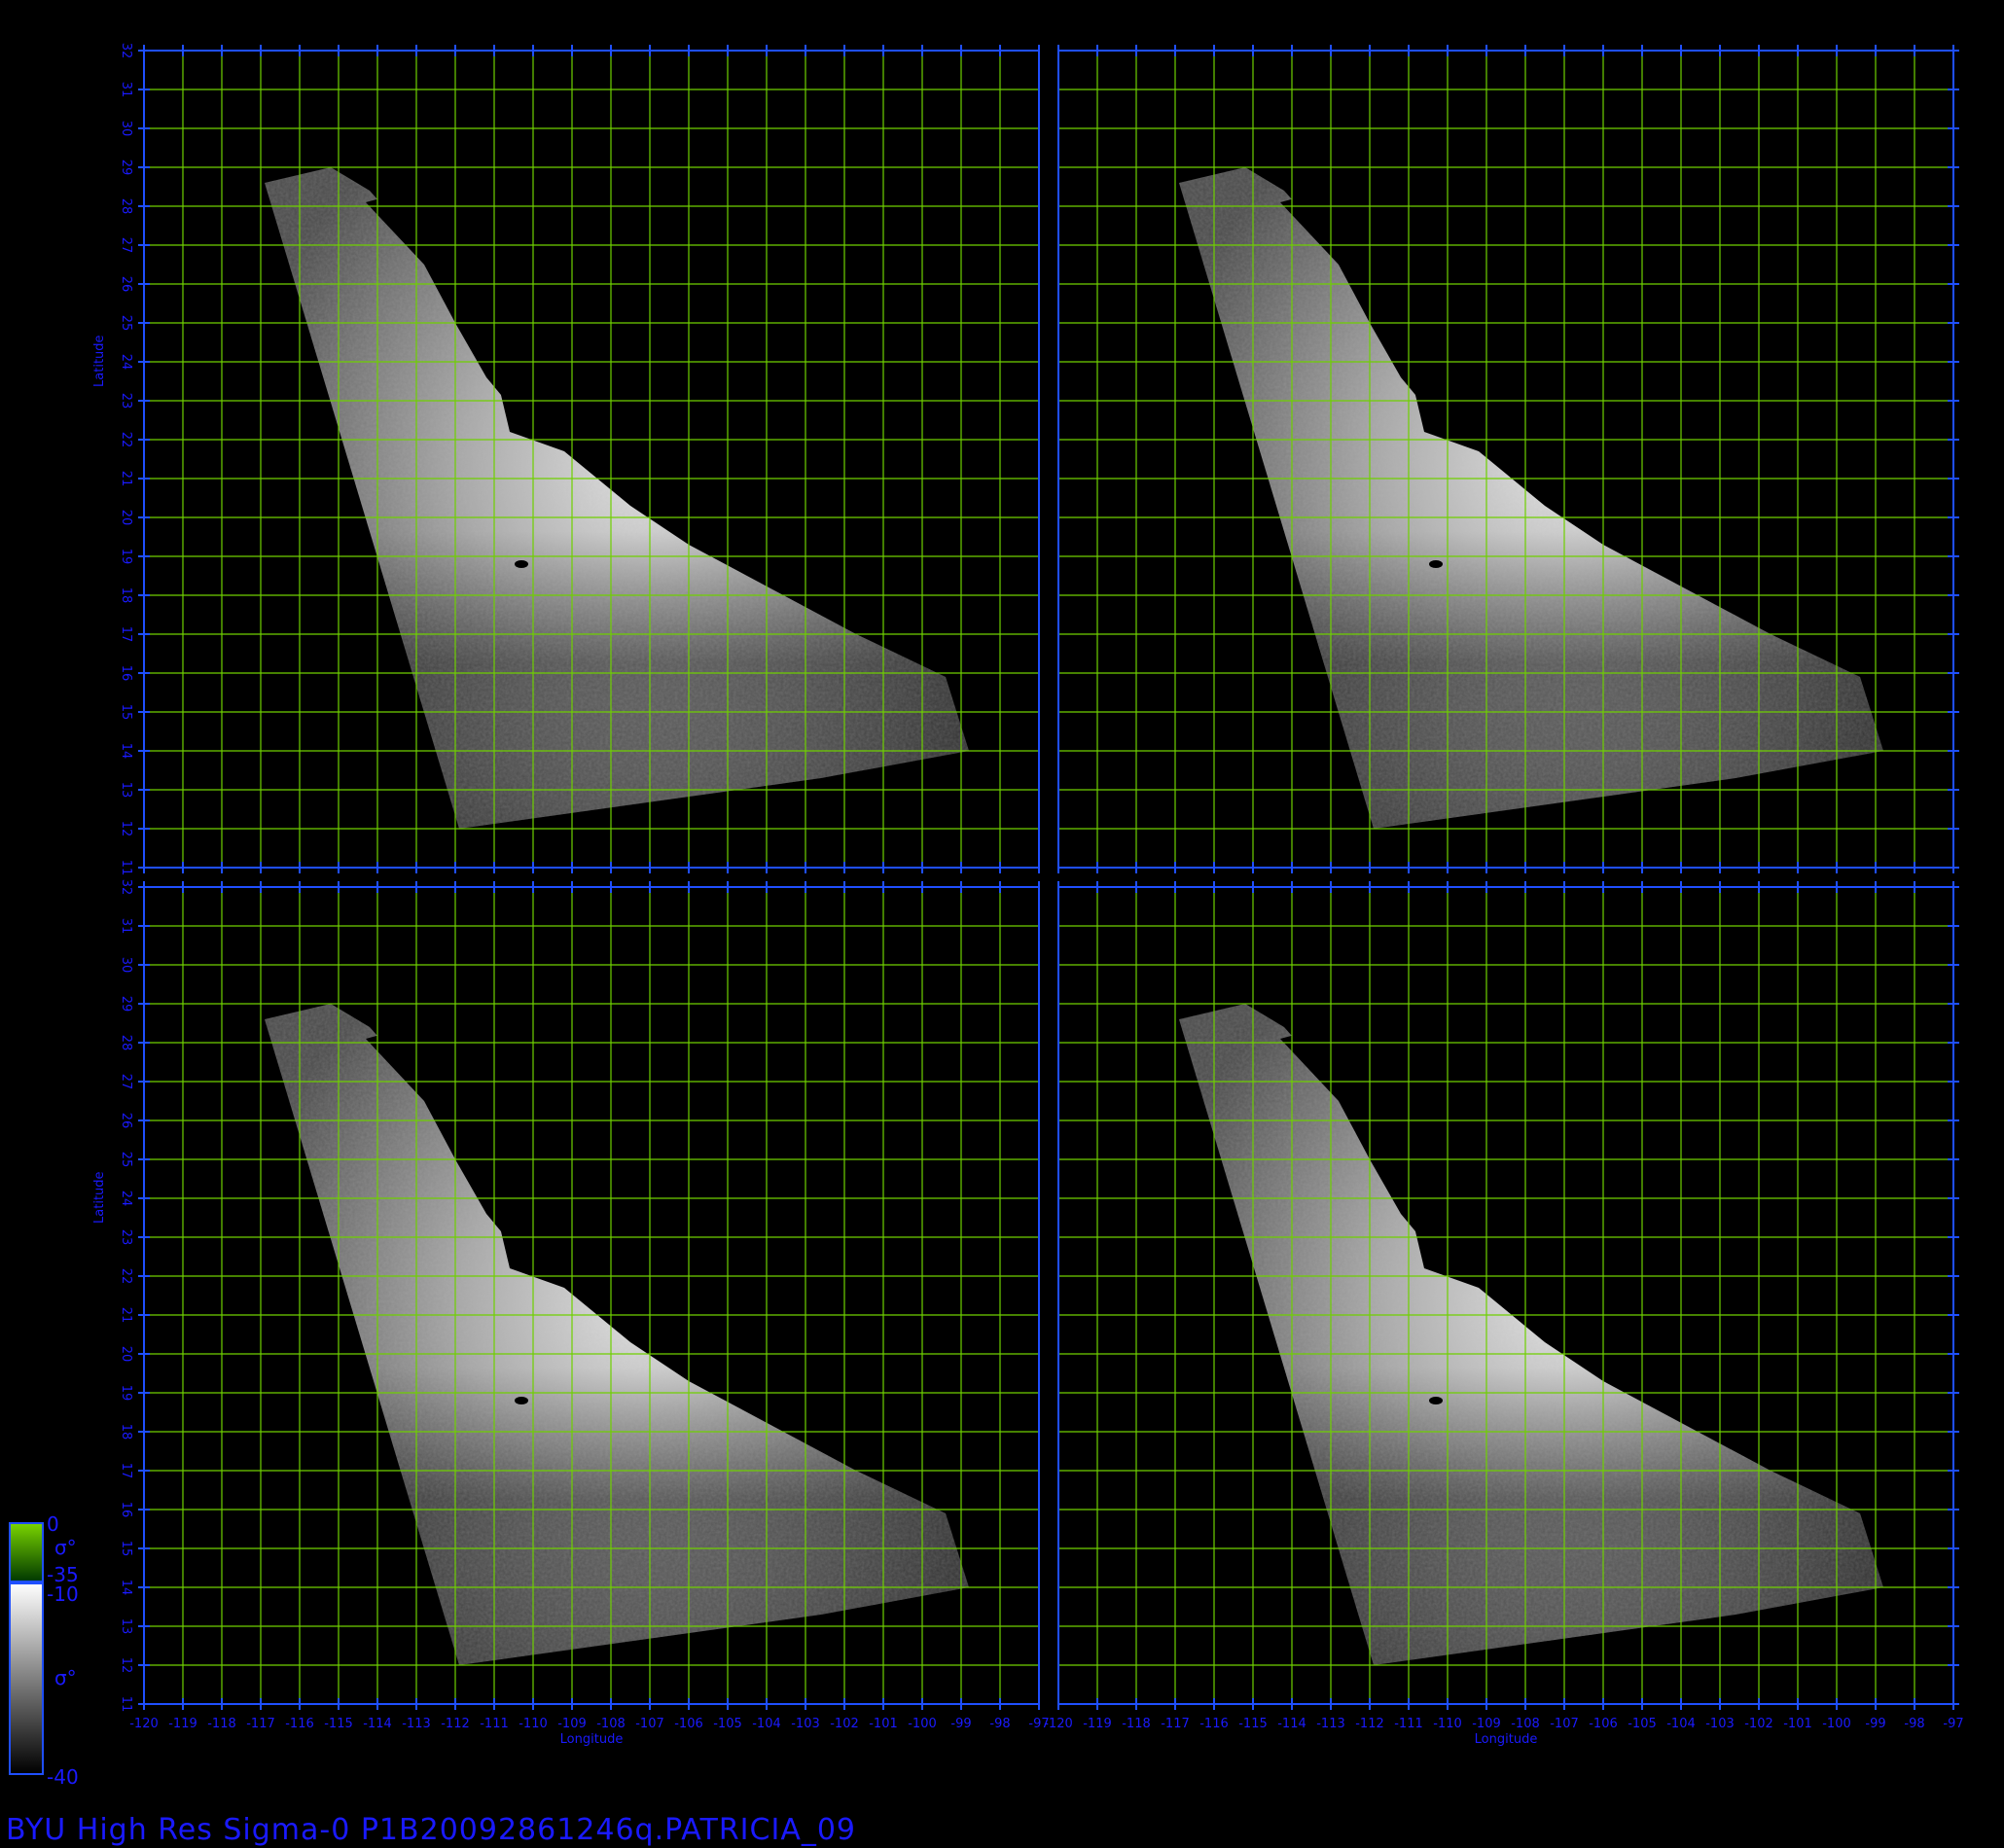 This screenshot has height=1848, width=2004. What do you see at coordinates (299, 1724) in the screenshot?
I see `longitude-tick-label: -116` at bounding box center [299, 1724].